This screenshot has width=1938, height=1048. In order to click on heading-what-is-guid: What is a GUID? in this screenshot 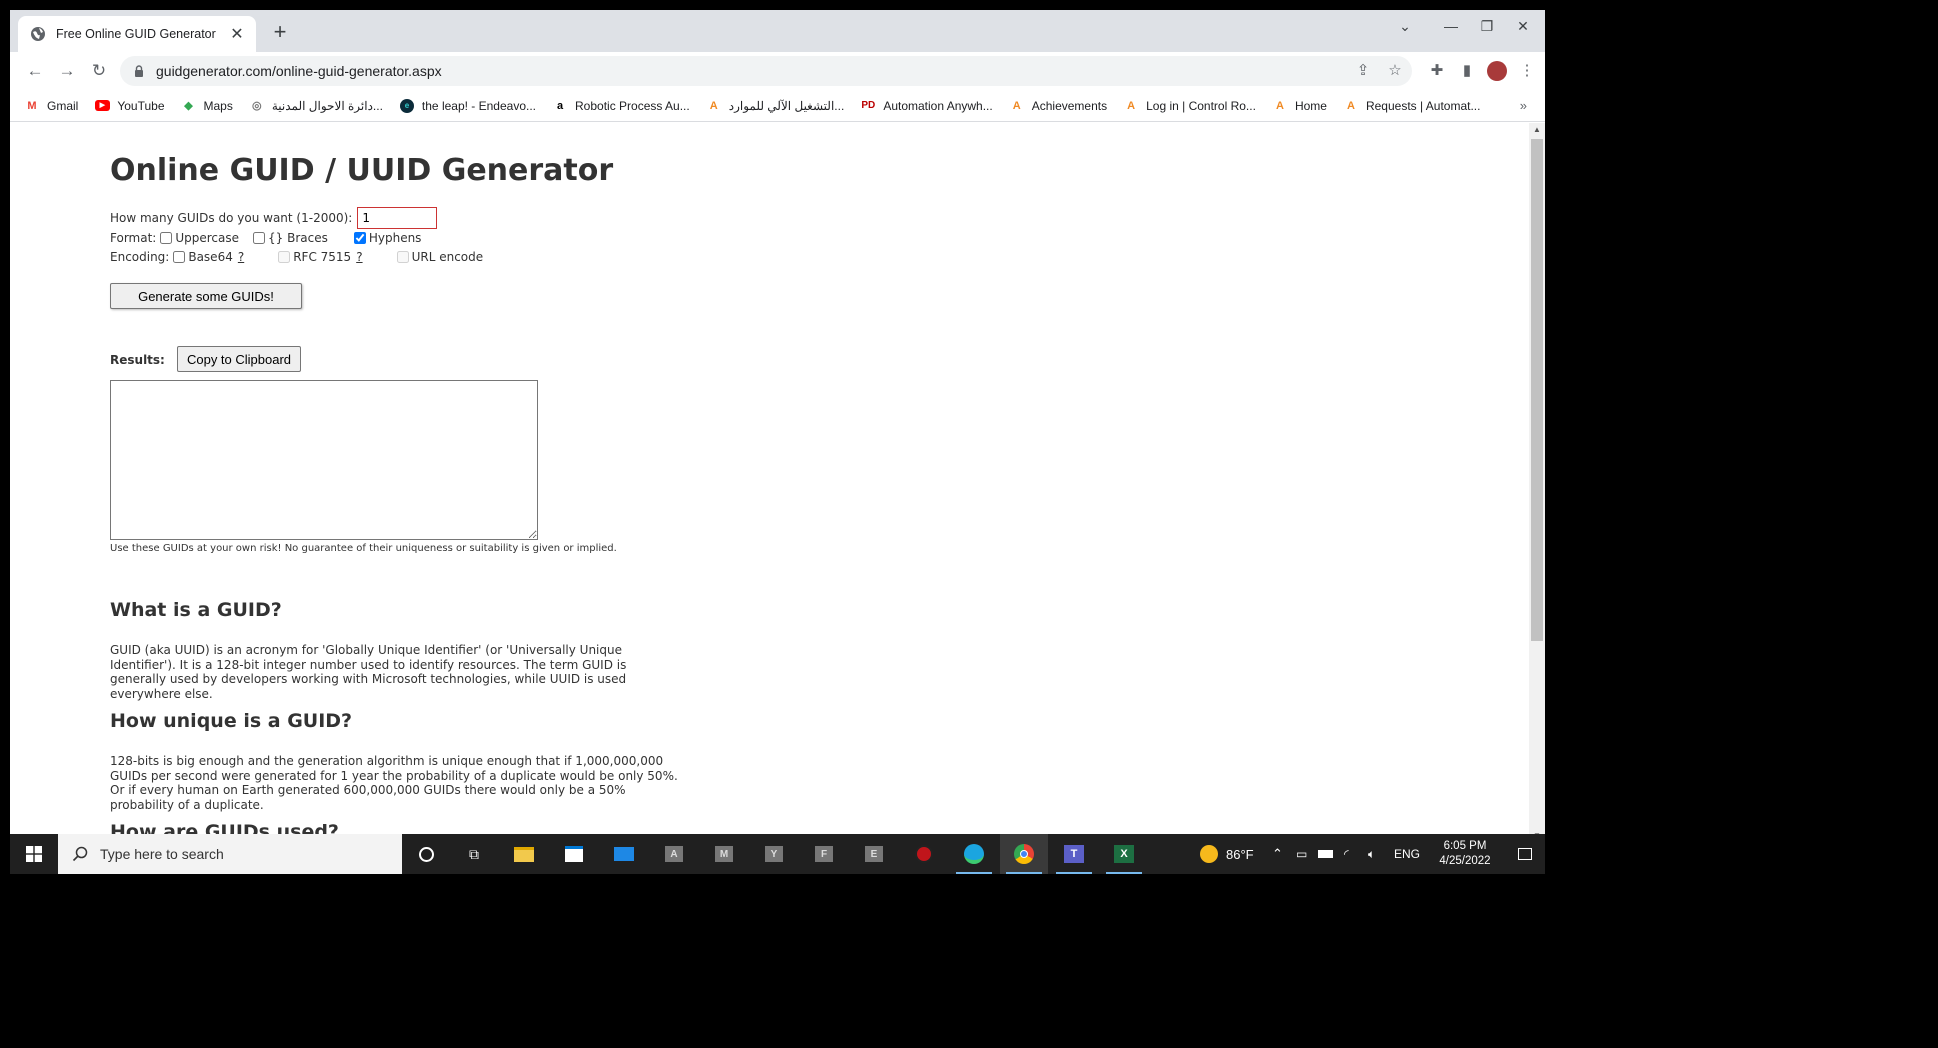, I will do `click(196, 610)`.